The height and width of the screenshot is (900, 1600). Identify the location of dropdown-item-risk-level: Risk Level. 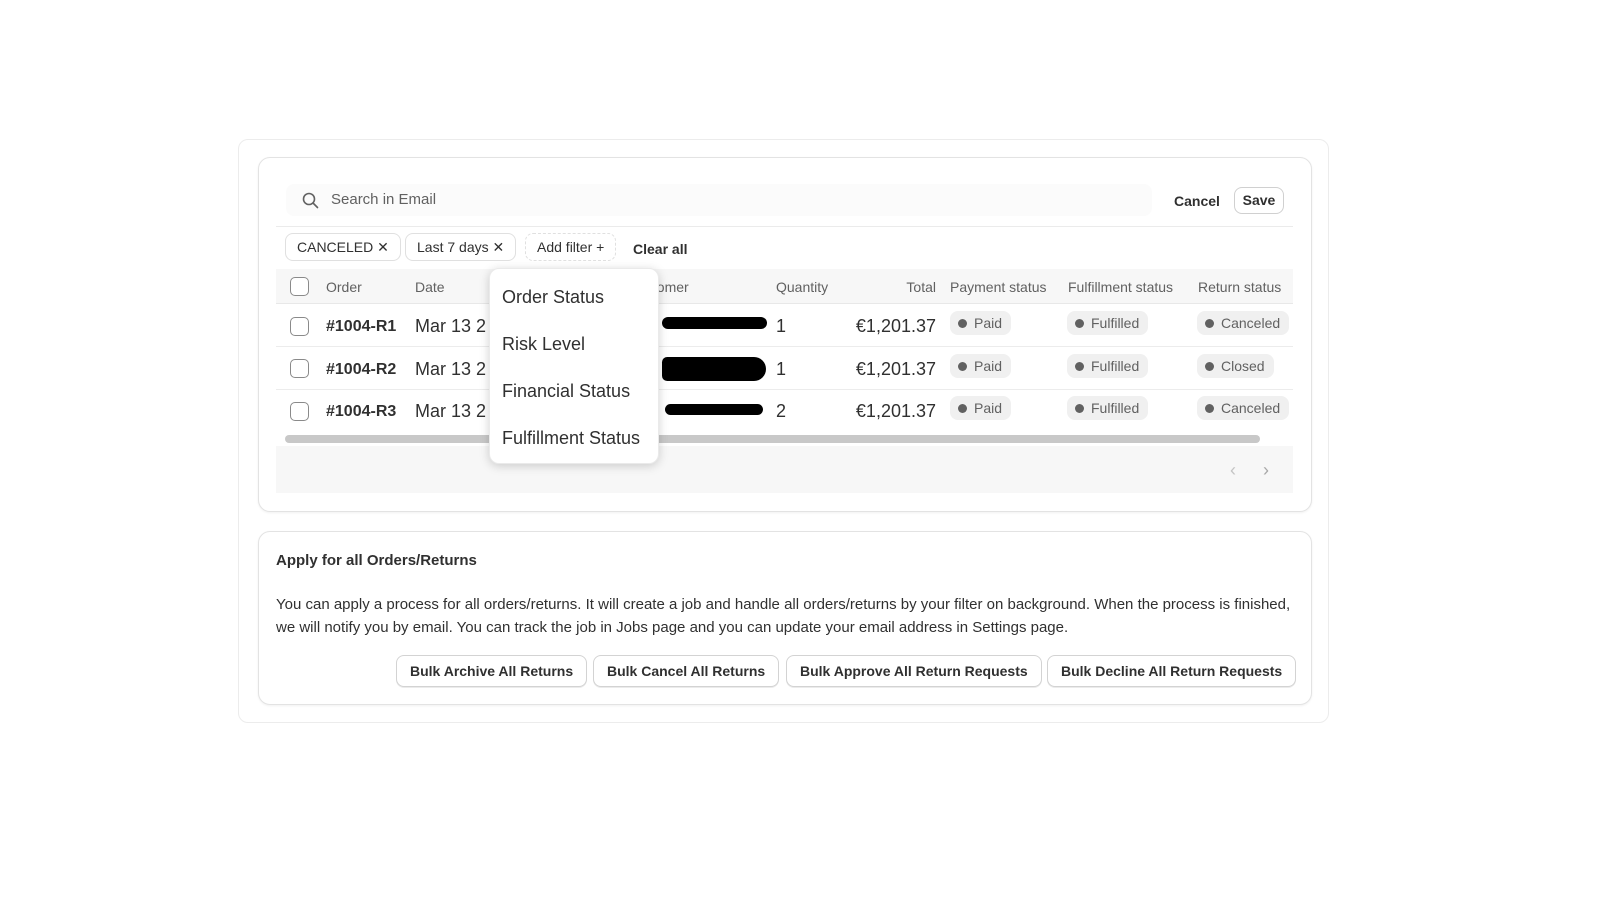
(543, 344).